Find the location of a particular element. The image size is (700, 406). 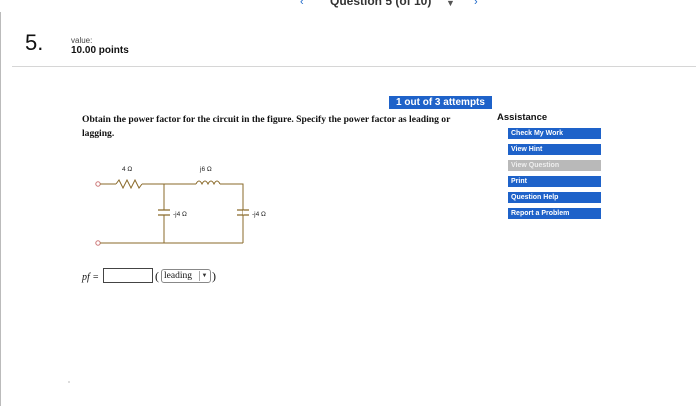

view-hint-button: View Hint is located at coordinates (554, 149).